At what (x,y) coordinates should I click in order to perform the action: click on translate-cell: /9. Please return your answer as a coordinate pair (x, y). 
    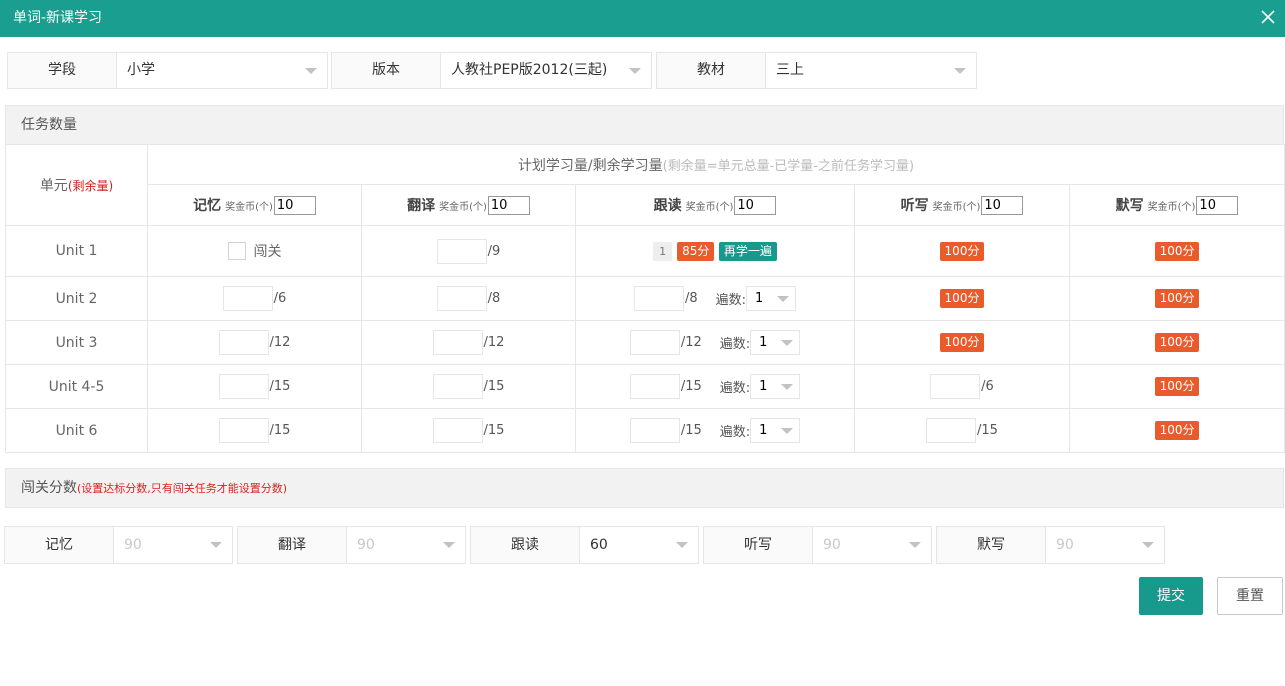
    Looking at the image, I should click on (468, 251).